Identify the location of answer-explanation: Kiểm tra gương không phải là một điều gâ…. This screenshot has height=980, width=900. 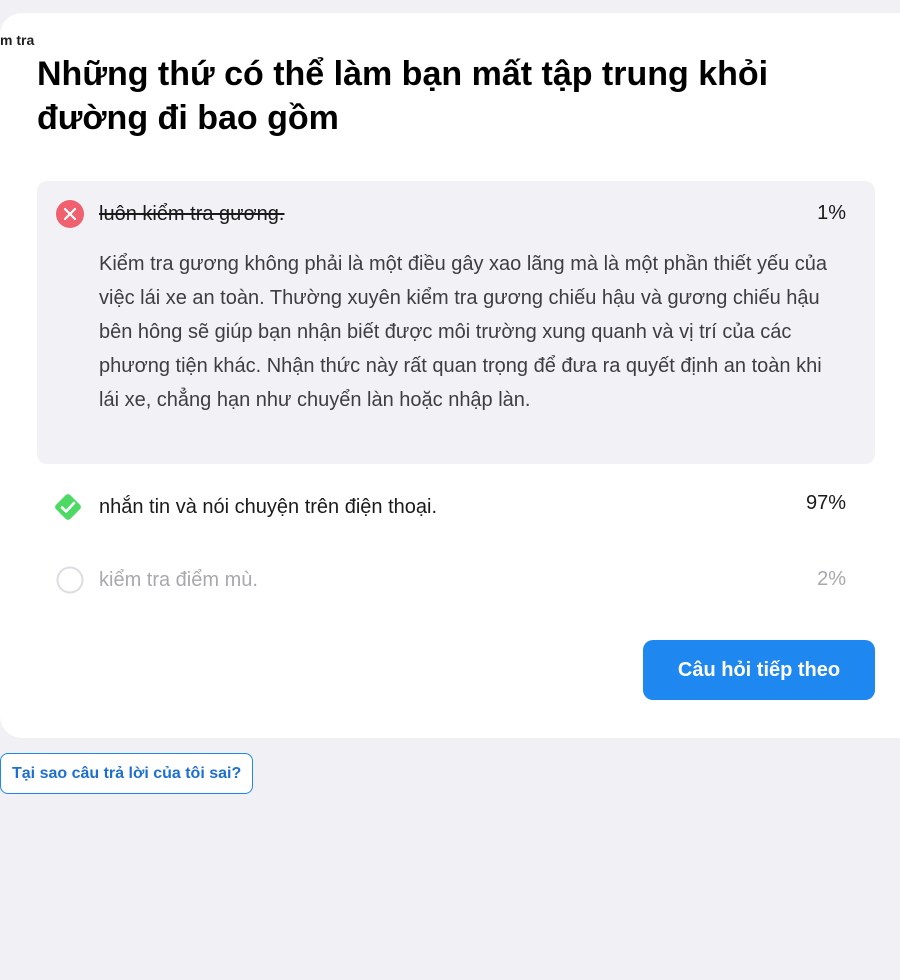
(463, 332).